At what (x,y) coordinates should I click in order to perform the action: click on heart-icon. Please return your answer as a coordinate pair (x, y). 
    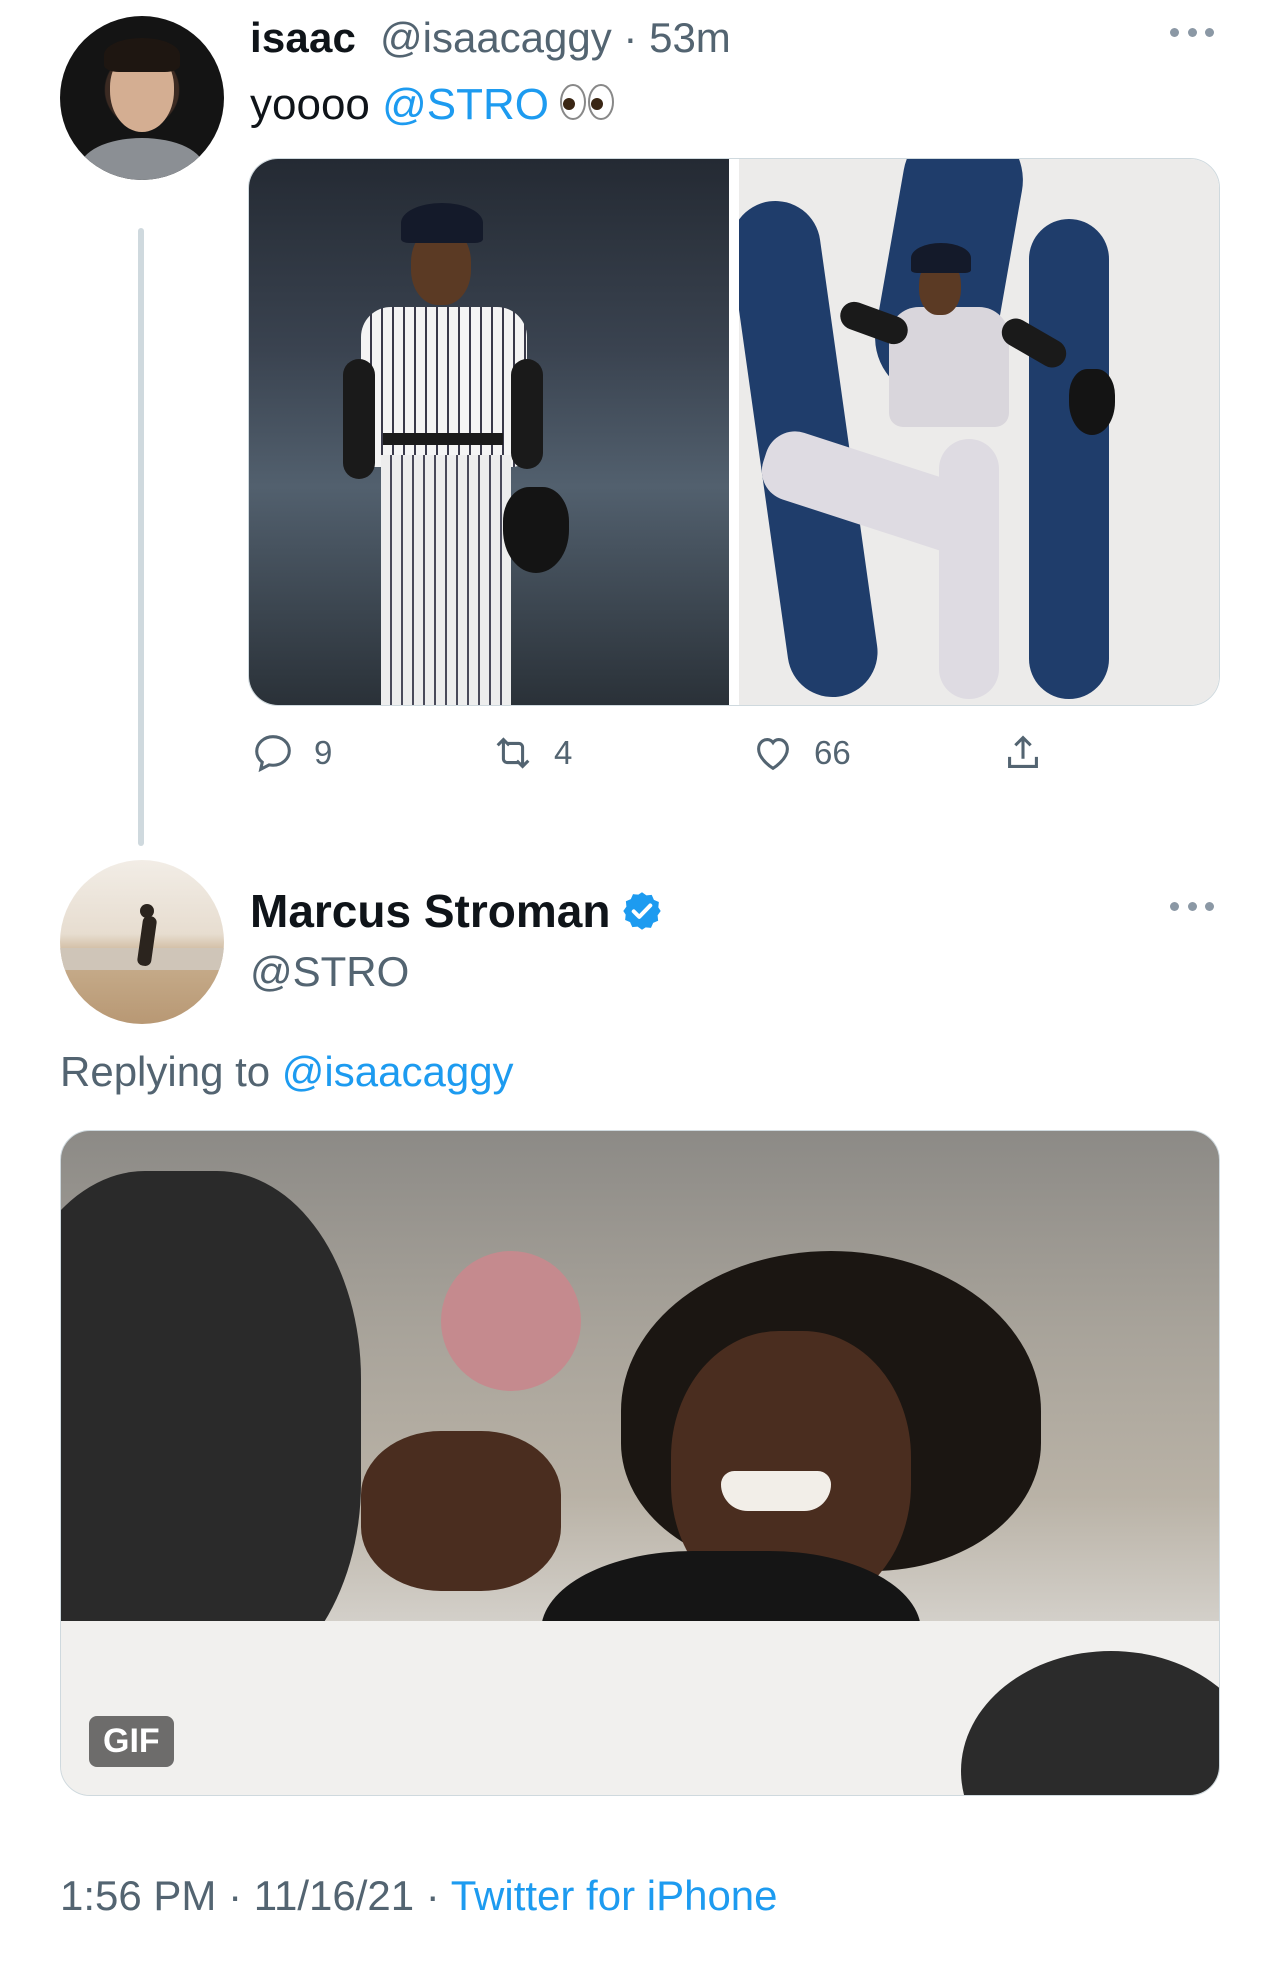
    Looking at the image, I should click on (773, 754).